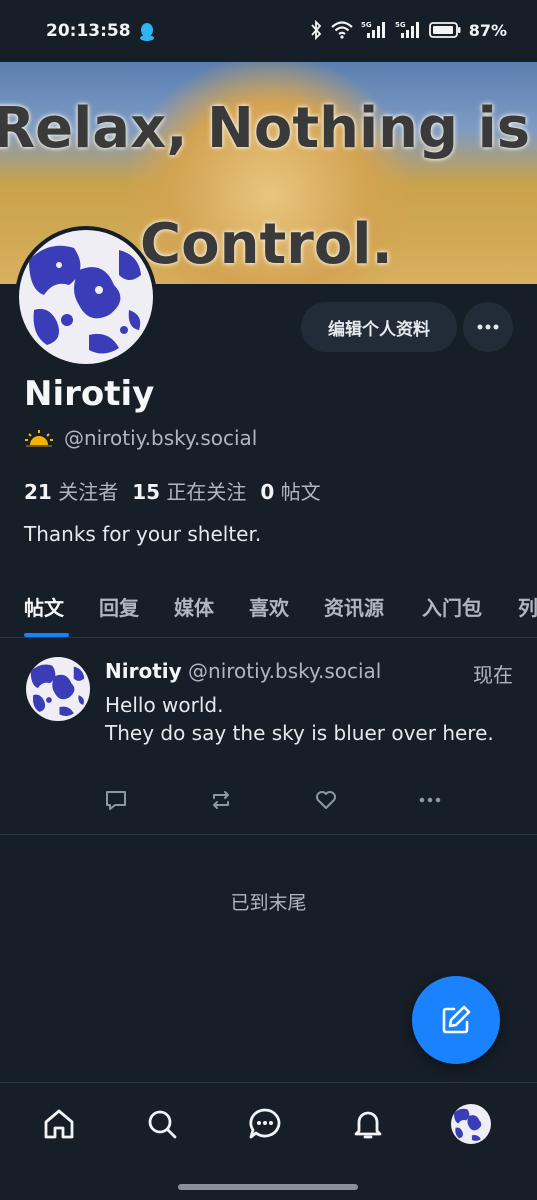 The image size is (537, 1200). I want to click on post-avatar-image, so click(58, 689).